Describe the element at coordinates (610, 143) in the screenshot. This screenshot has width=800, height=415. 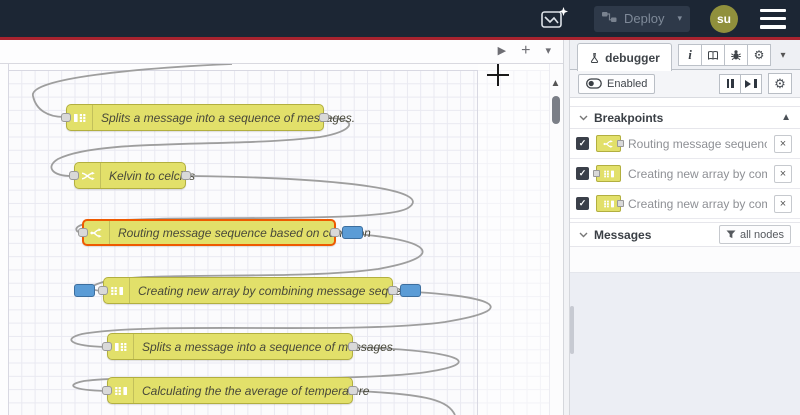
I see `switch-node-mini-icon` at that location.